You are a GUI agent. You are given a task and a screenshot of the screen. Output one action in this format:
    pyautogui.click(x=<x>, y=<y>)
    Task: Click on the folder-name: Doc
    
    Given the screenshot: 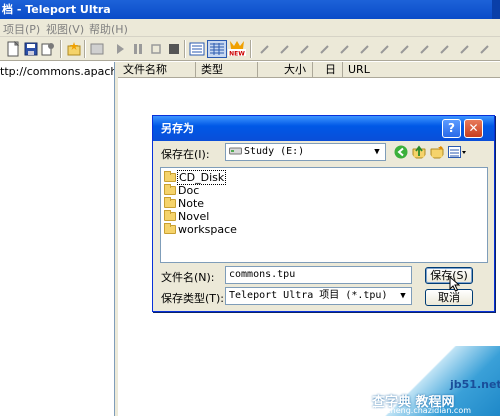 What is the action you would take?
    pyautogui.click(x=189, y=190)
    